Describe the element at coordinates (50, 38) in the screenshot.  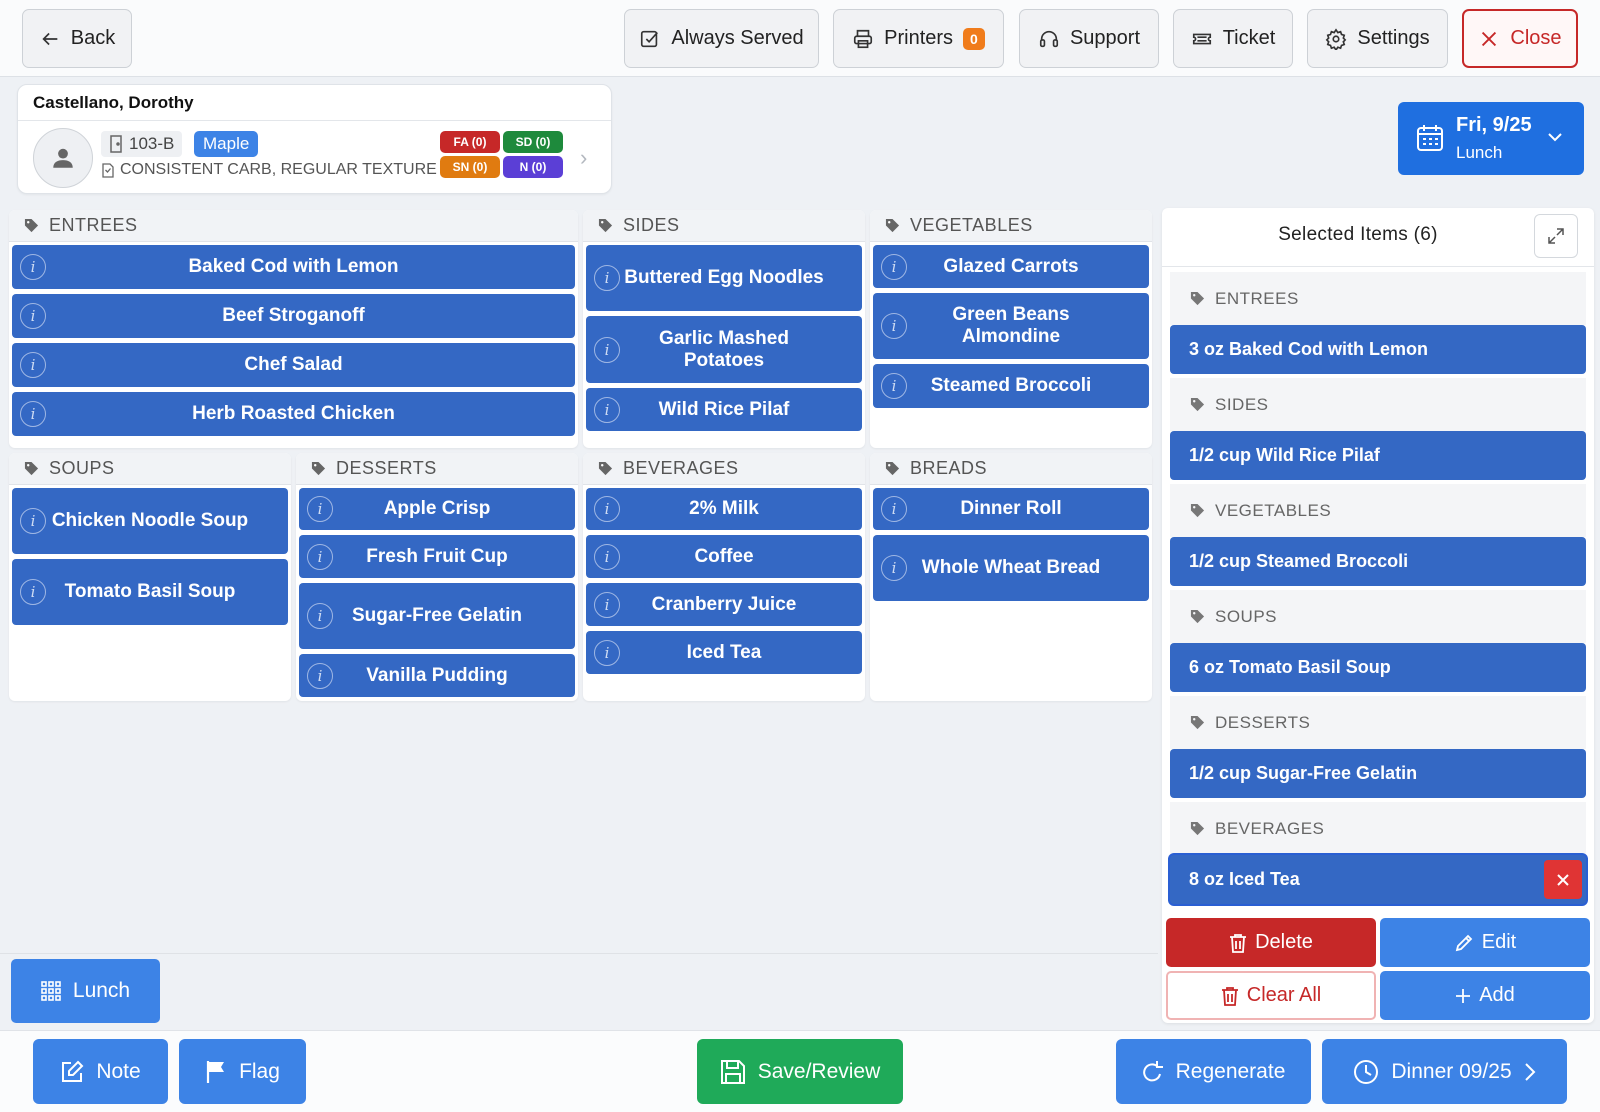
I see `arrow-left-icon` at that location.